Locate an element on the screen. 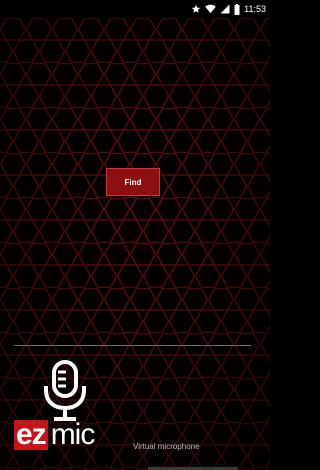 This screenshot has width=320, height=470. status-time: 11:53 is located at coordinates (255, 9).